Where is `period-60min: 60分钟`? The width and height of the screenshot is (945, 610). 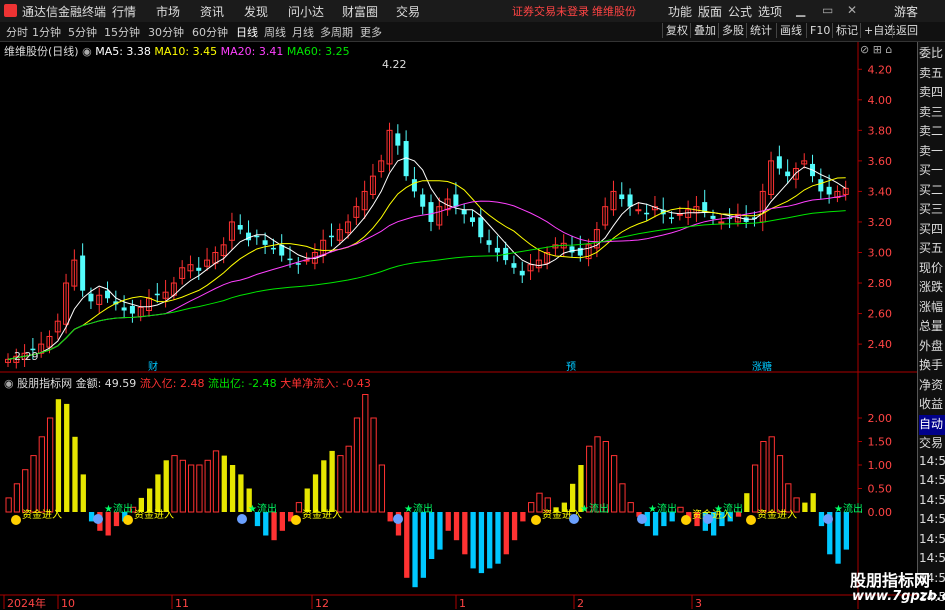 period-60min: 60分钟 is located at coordinates (210, 32).